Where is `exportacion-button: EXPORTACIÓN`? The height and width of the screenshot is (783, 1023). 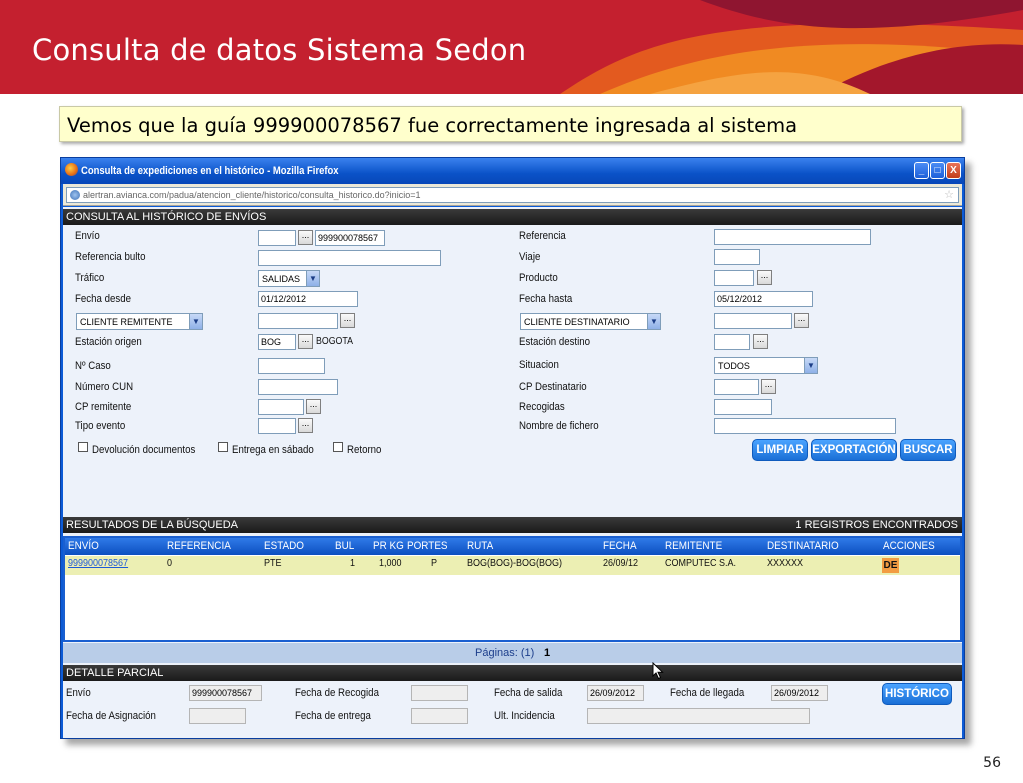 exportacion-button: EXPORTACIÓN is located at coordinates (854, 450).